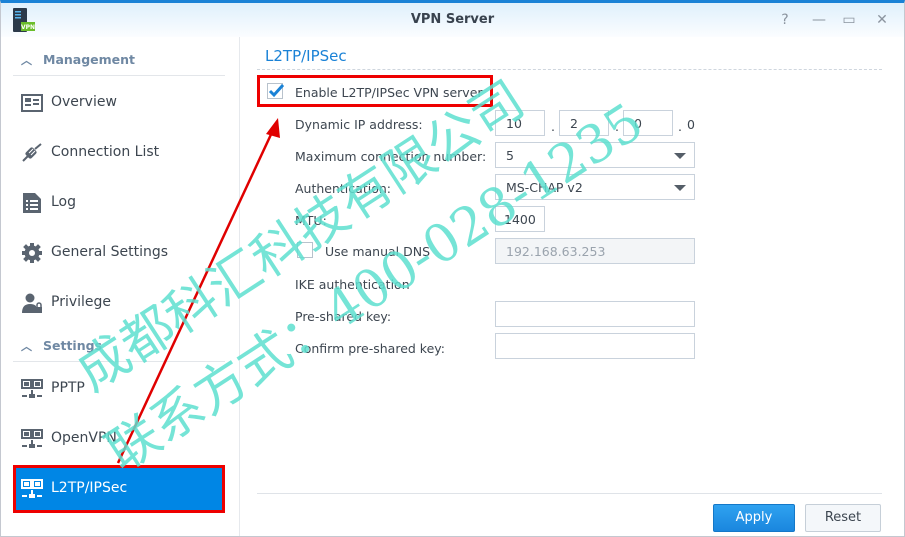 This screenshot has height=537, width=905. What do you see at coordinates (73, 345) in the screenshot?
I see `section-label: Settings` at bounding box center [73, 345].